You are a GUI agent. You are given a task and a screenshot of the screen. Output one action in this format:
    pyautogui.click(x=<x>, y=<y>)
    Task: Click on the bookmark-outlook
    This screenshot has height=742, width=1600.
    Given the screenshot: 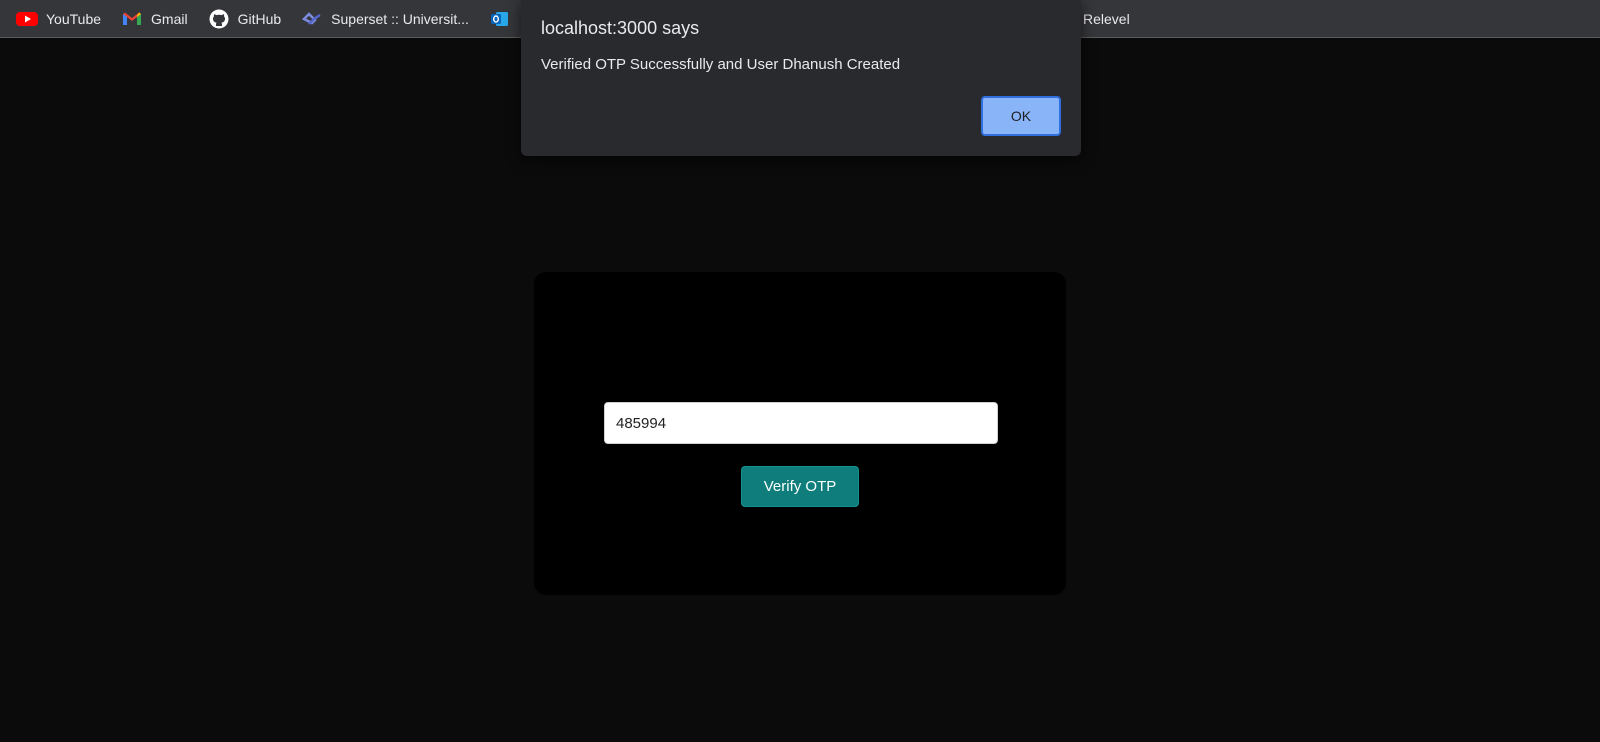 What is the action you would take?
    pyautogui.click(x=504, y=19)
    